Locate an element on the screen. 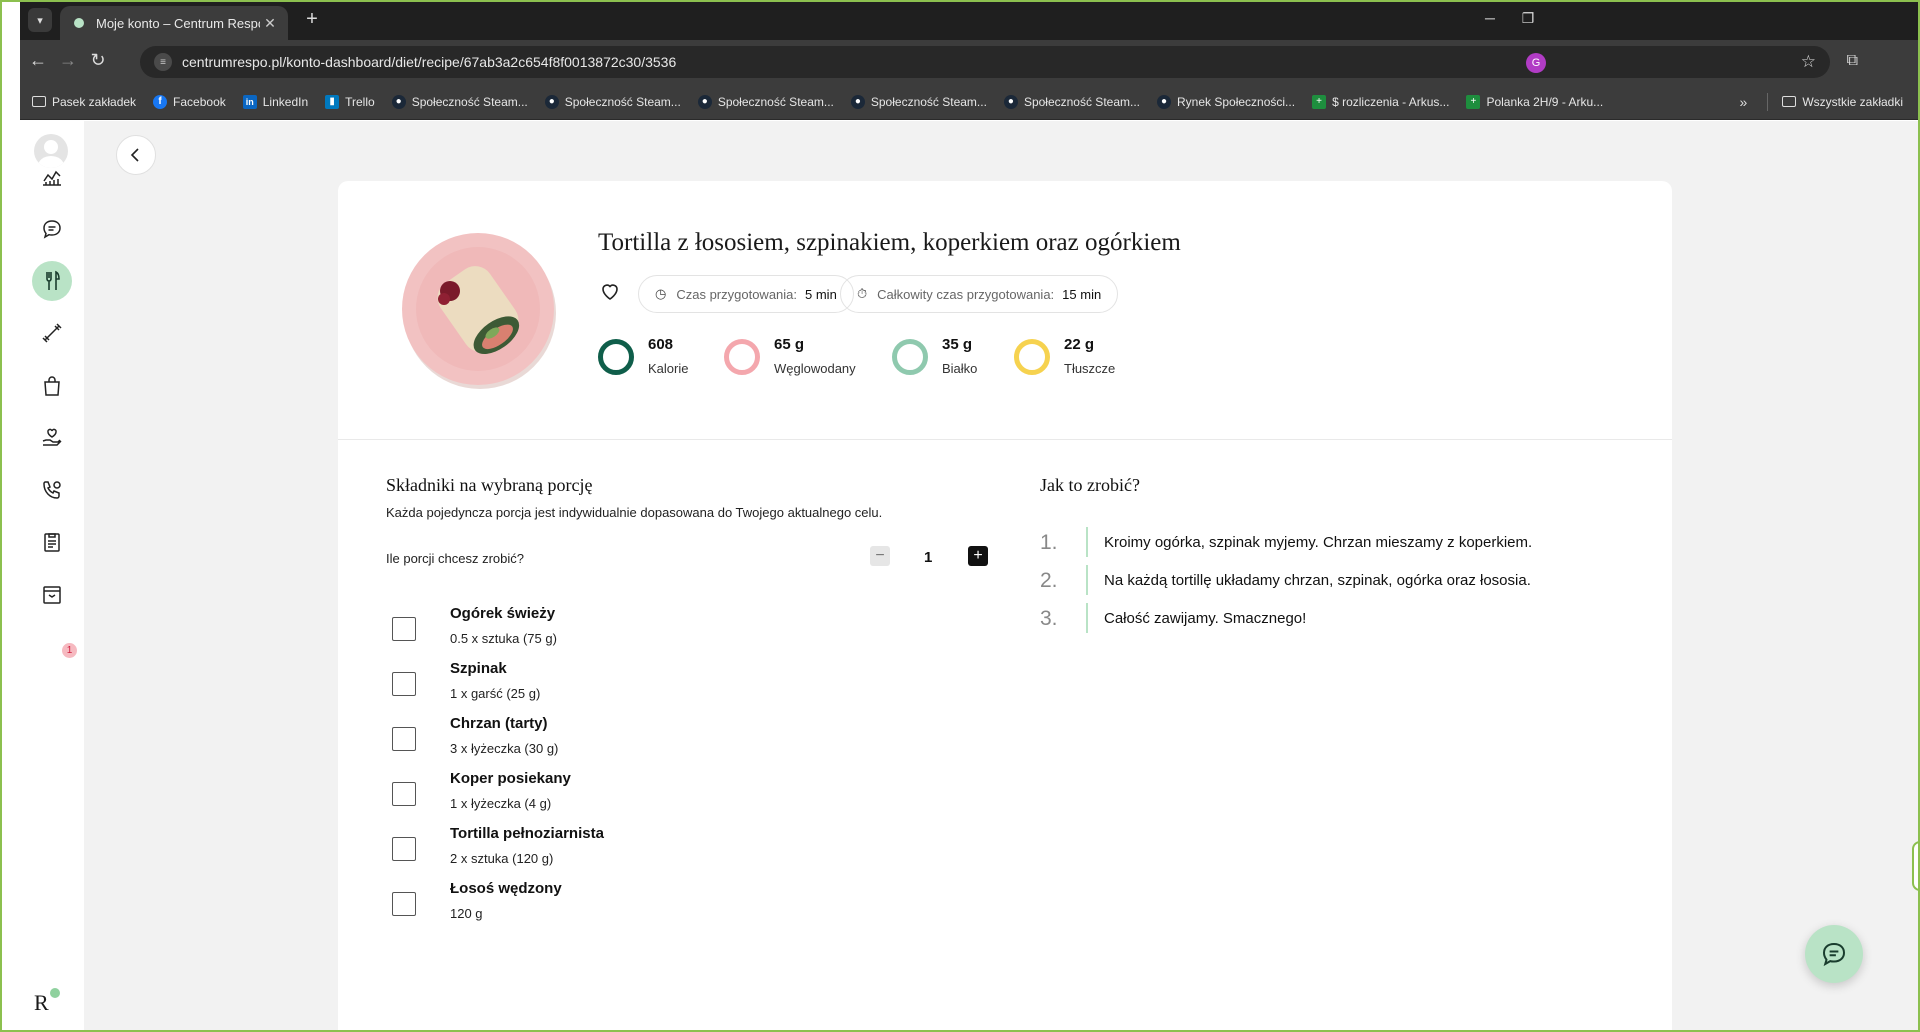 The height and width of the screenshot is (1032, 1920). tab-active: Moje konto – Centrum Respo ✕ is located at coordinates (174, 23).